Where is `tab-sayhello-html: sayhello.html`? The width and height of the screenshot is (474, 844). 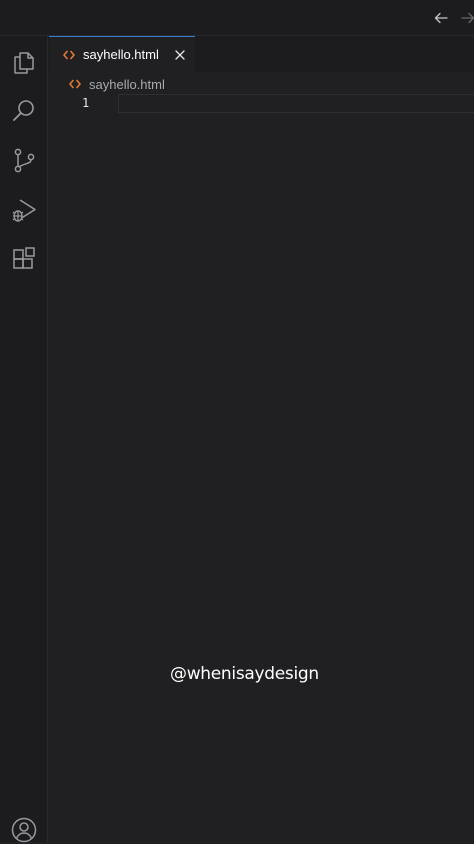
tab-sayhello-html: sayhello.html is located at coordinates (122, 54).